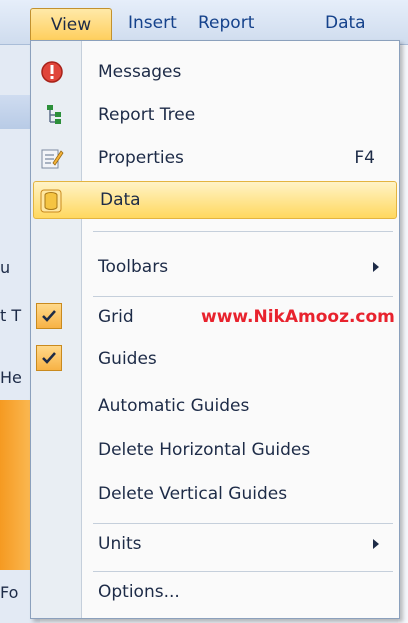  I want to click on database-icon, so click(51, 201).